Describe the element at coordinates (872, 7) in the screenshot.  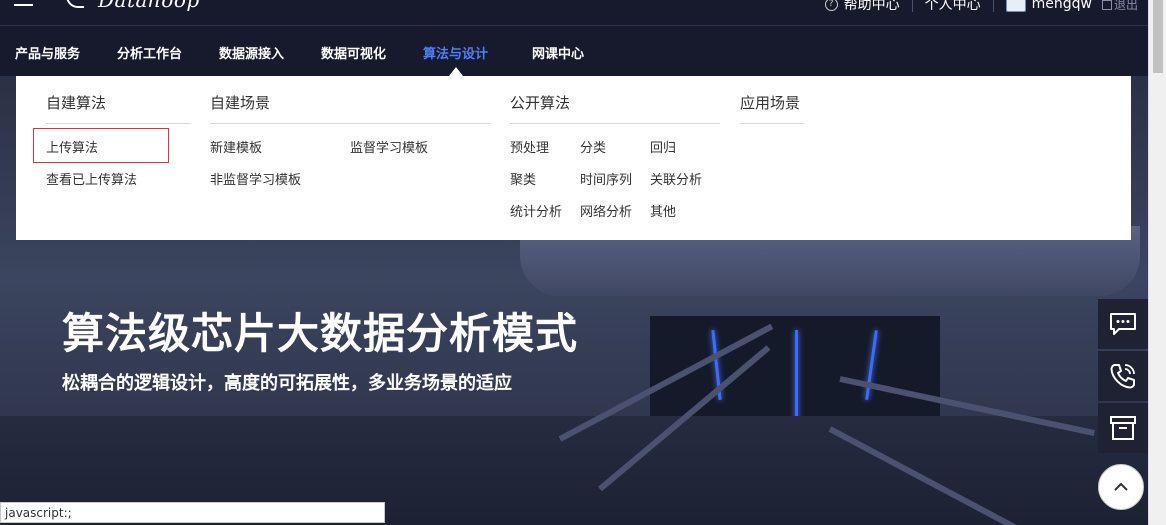
I see `help-center-link: 帮助中心` at that location.